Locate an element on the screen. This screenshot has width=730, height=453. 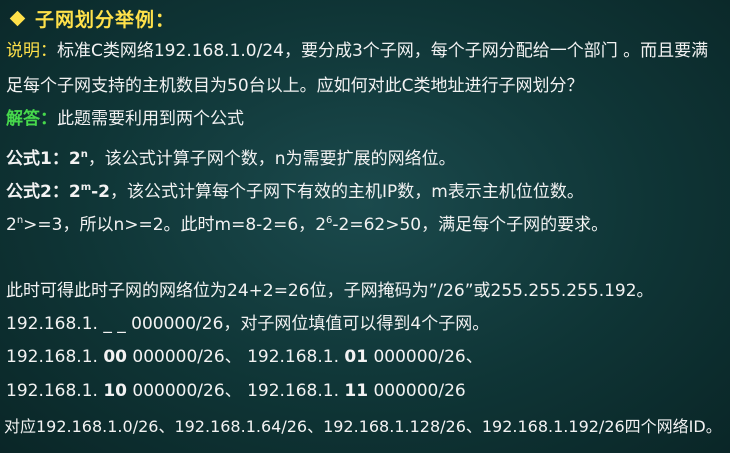
subnet-10-suffix: 000000/26、 is located at coordinates (187, 391).